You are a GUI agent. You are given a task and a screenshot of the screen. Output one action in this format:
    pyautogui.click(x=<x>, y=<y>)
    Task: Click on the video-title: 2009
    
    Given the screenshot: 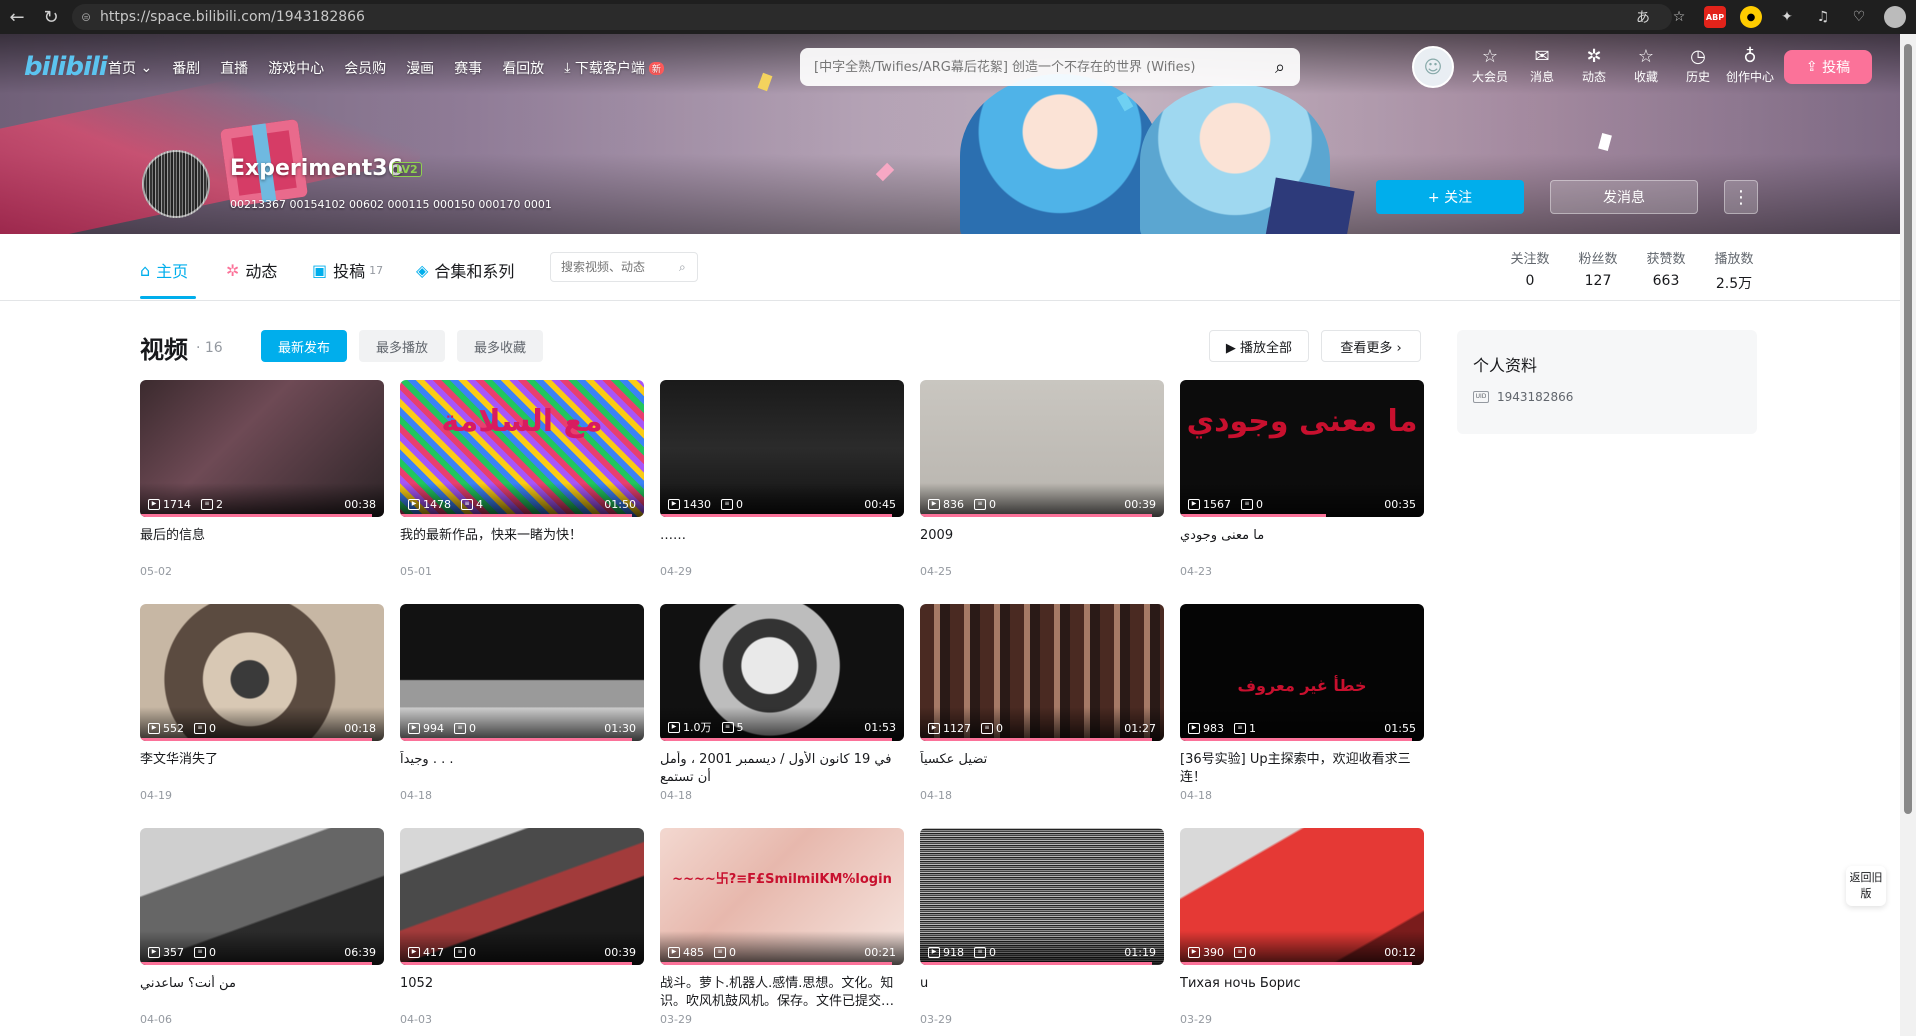 What is the action you would take?
    pyautogui.click(x=1042, y=545)
    